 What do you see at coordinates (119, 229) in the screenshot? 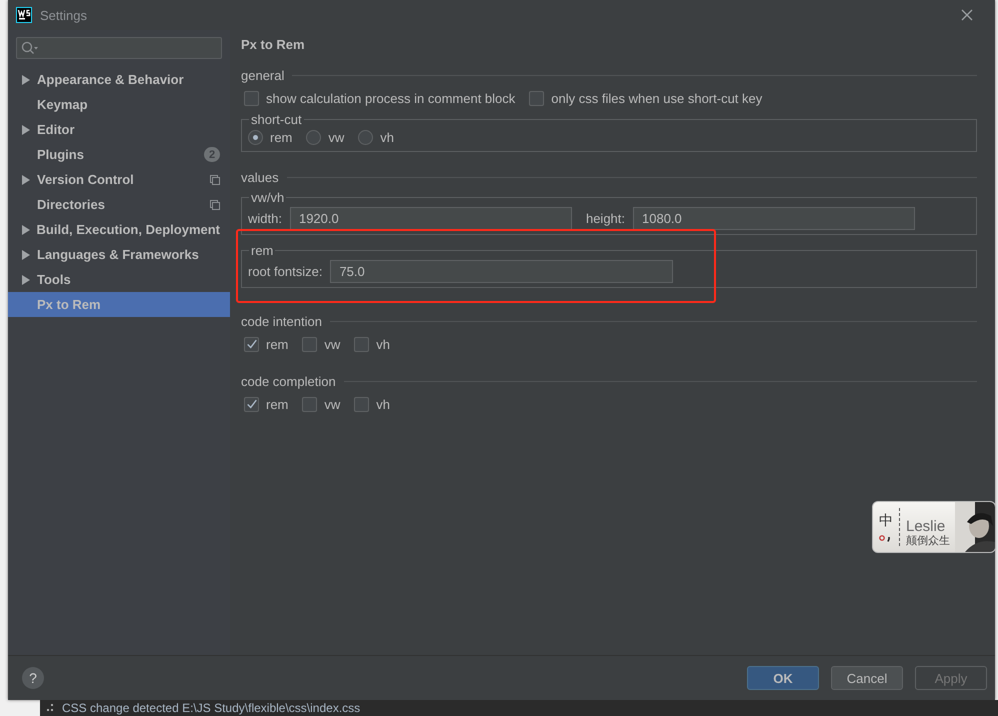
I see `sidebar-item: Build, Execution, Deployment` at bounding box center [119, 229].